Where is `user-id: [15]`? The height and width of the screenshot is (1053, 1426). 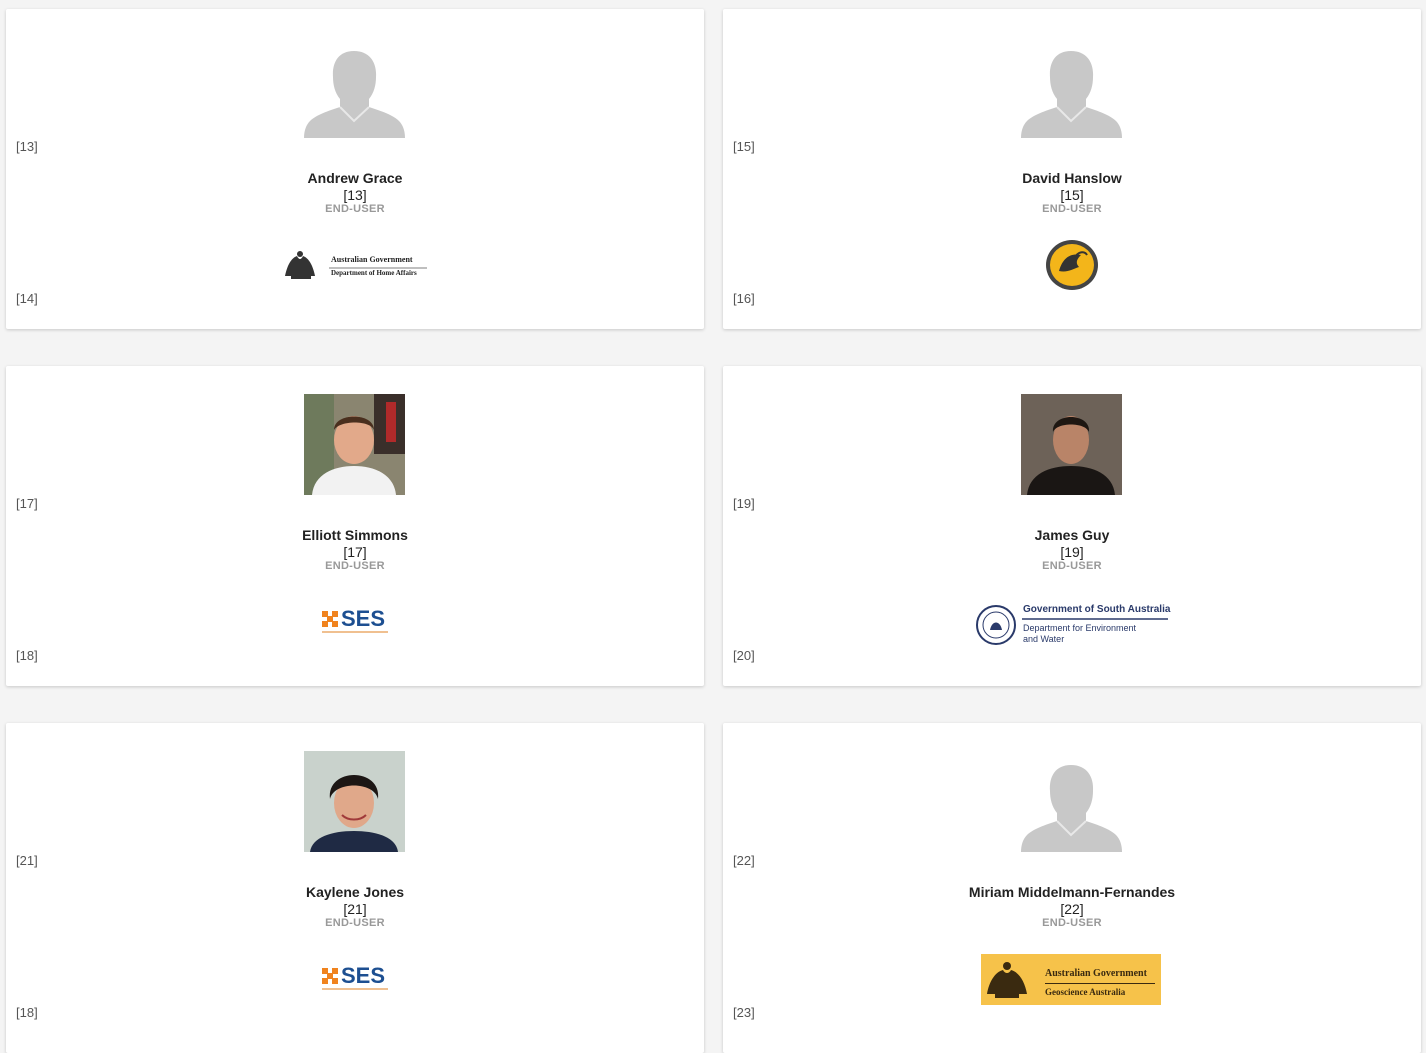
user-id: [15] is located at coordinates (1072, 195).